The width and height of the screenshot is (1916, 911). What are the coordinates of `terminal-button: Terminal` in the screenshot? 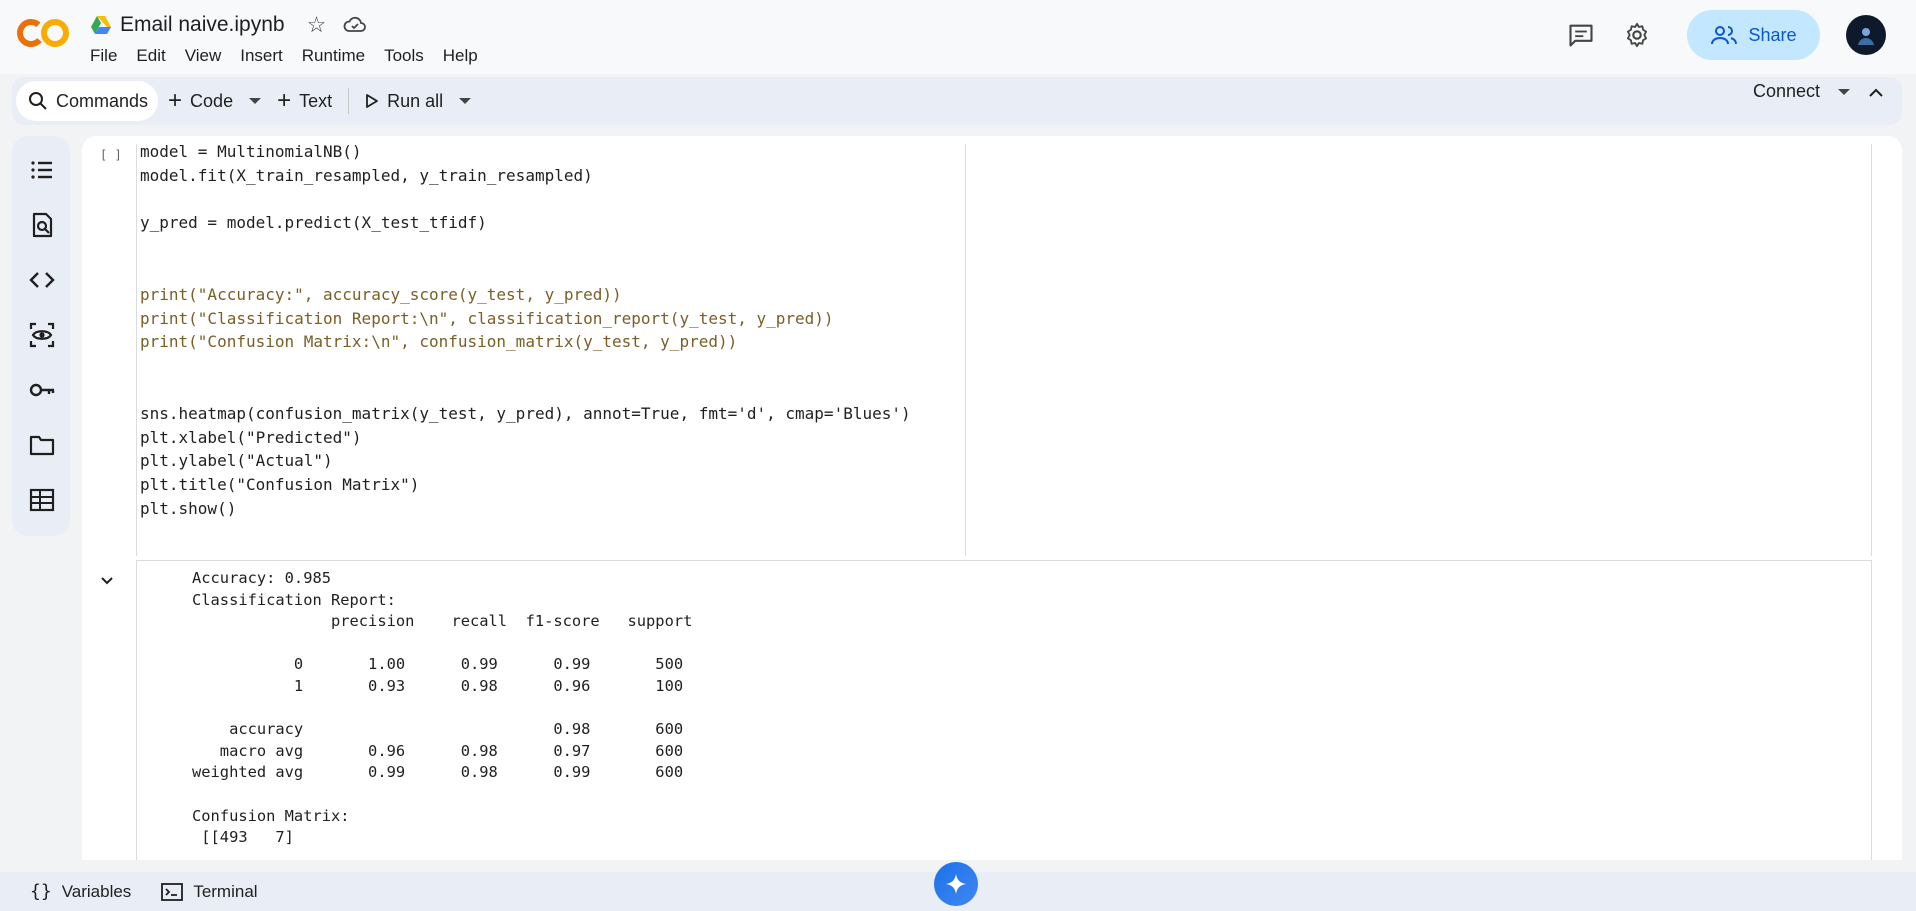 It's located at (209, 891).